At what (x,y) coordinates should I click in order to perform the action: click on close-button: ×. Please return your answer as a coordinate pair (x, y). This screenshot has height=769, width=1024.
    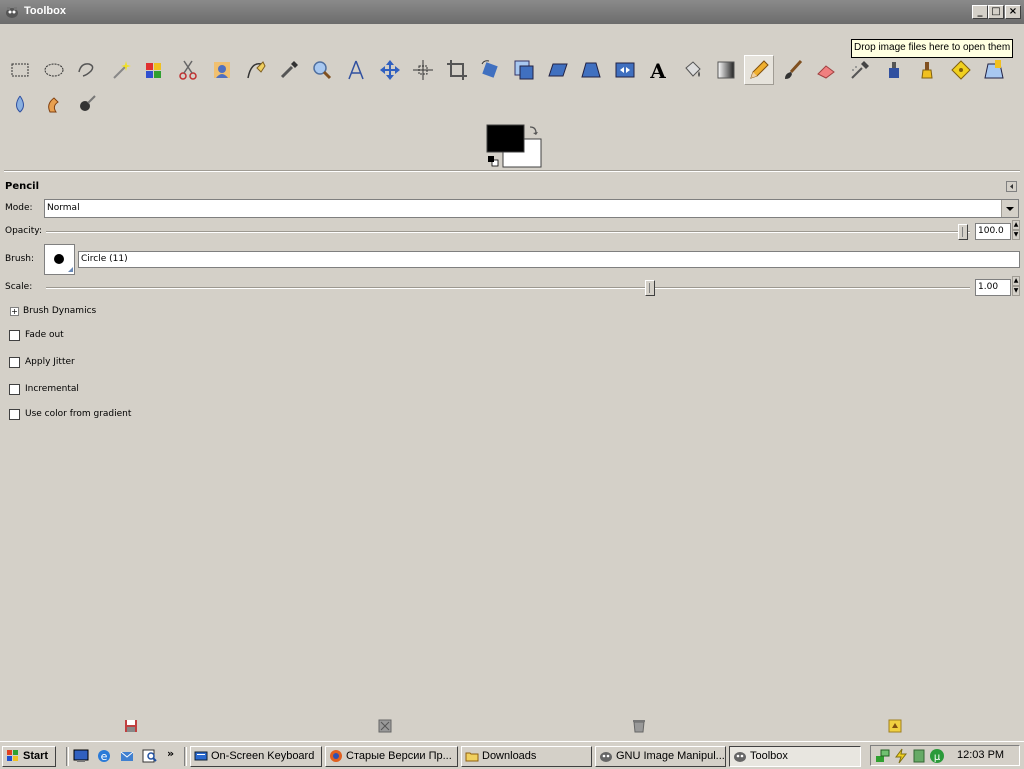
    Looking at the image, I should click on (1013, 12).